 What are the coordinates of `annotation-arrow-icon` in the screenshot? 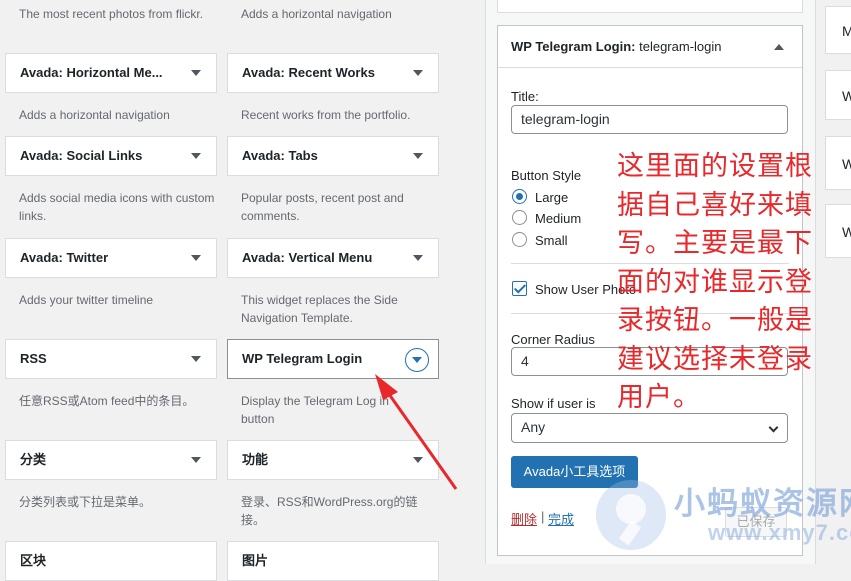 It's located at (416, 432).